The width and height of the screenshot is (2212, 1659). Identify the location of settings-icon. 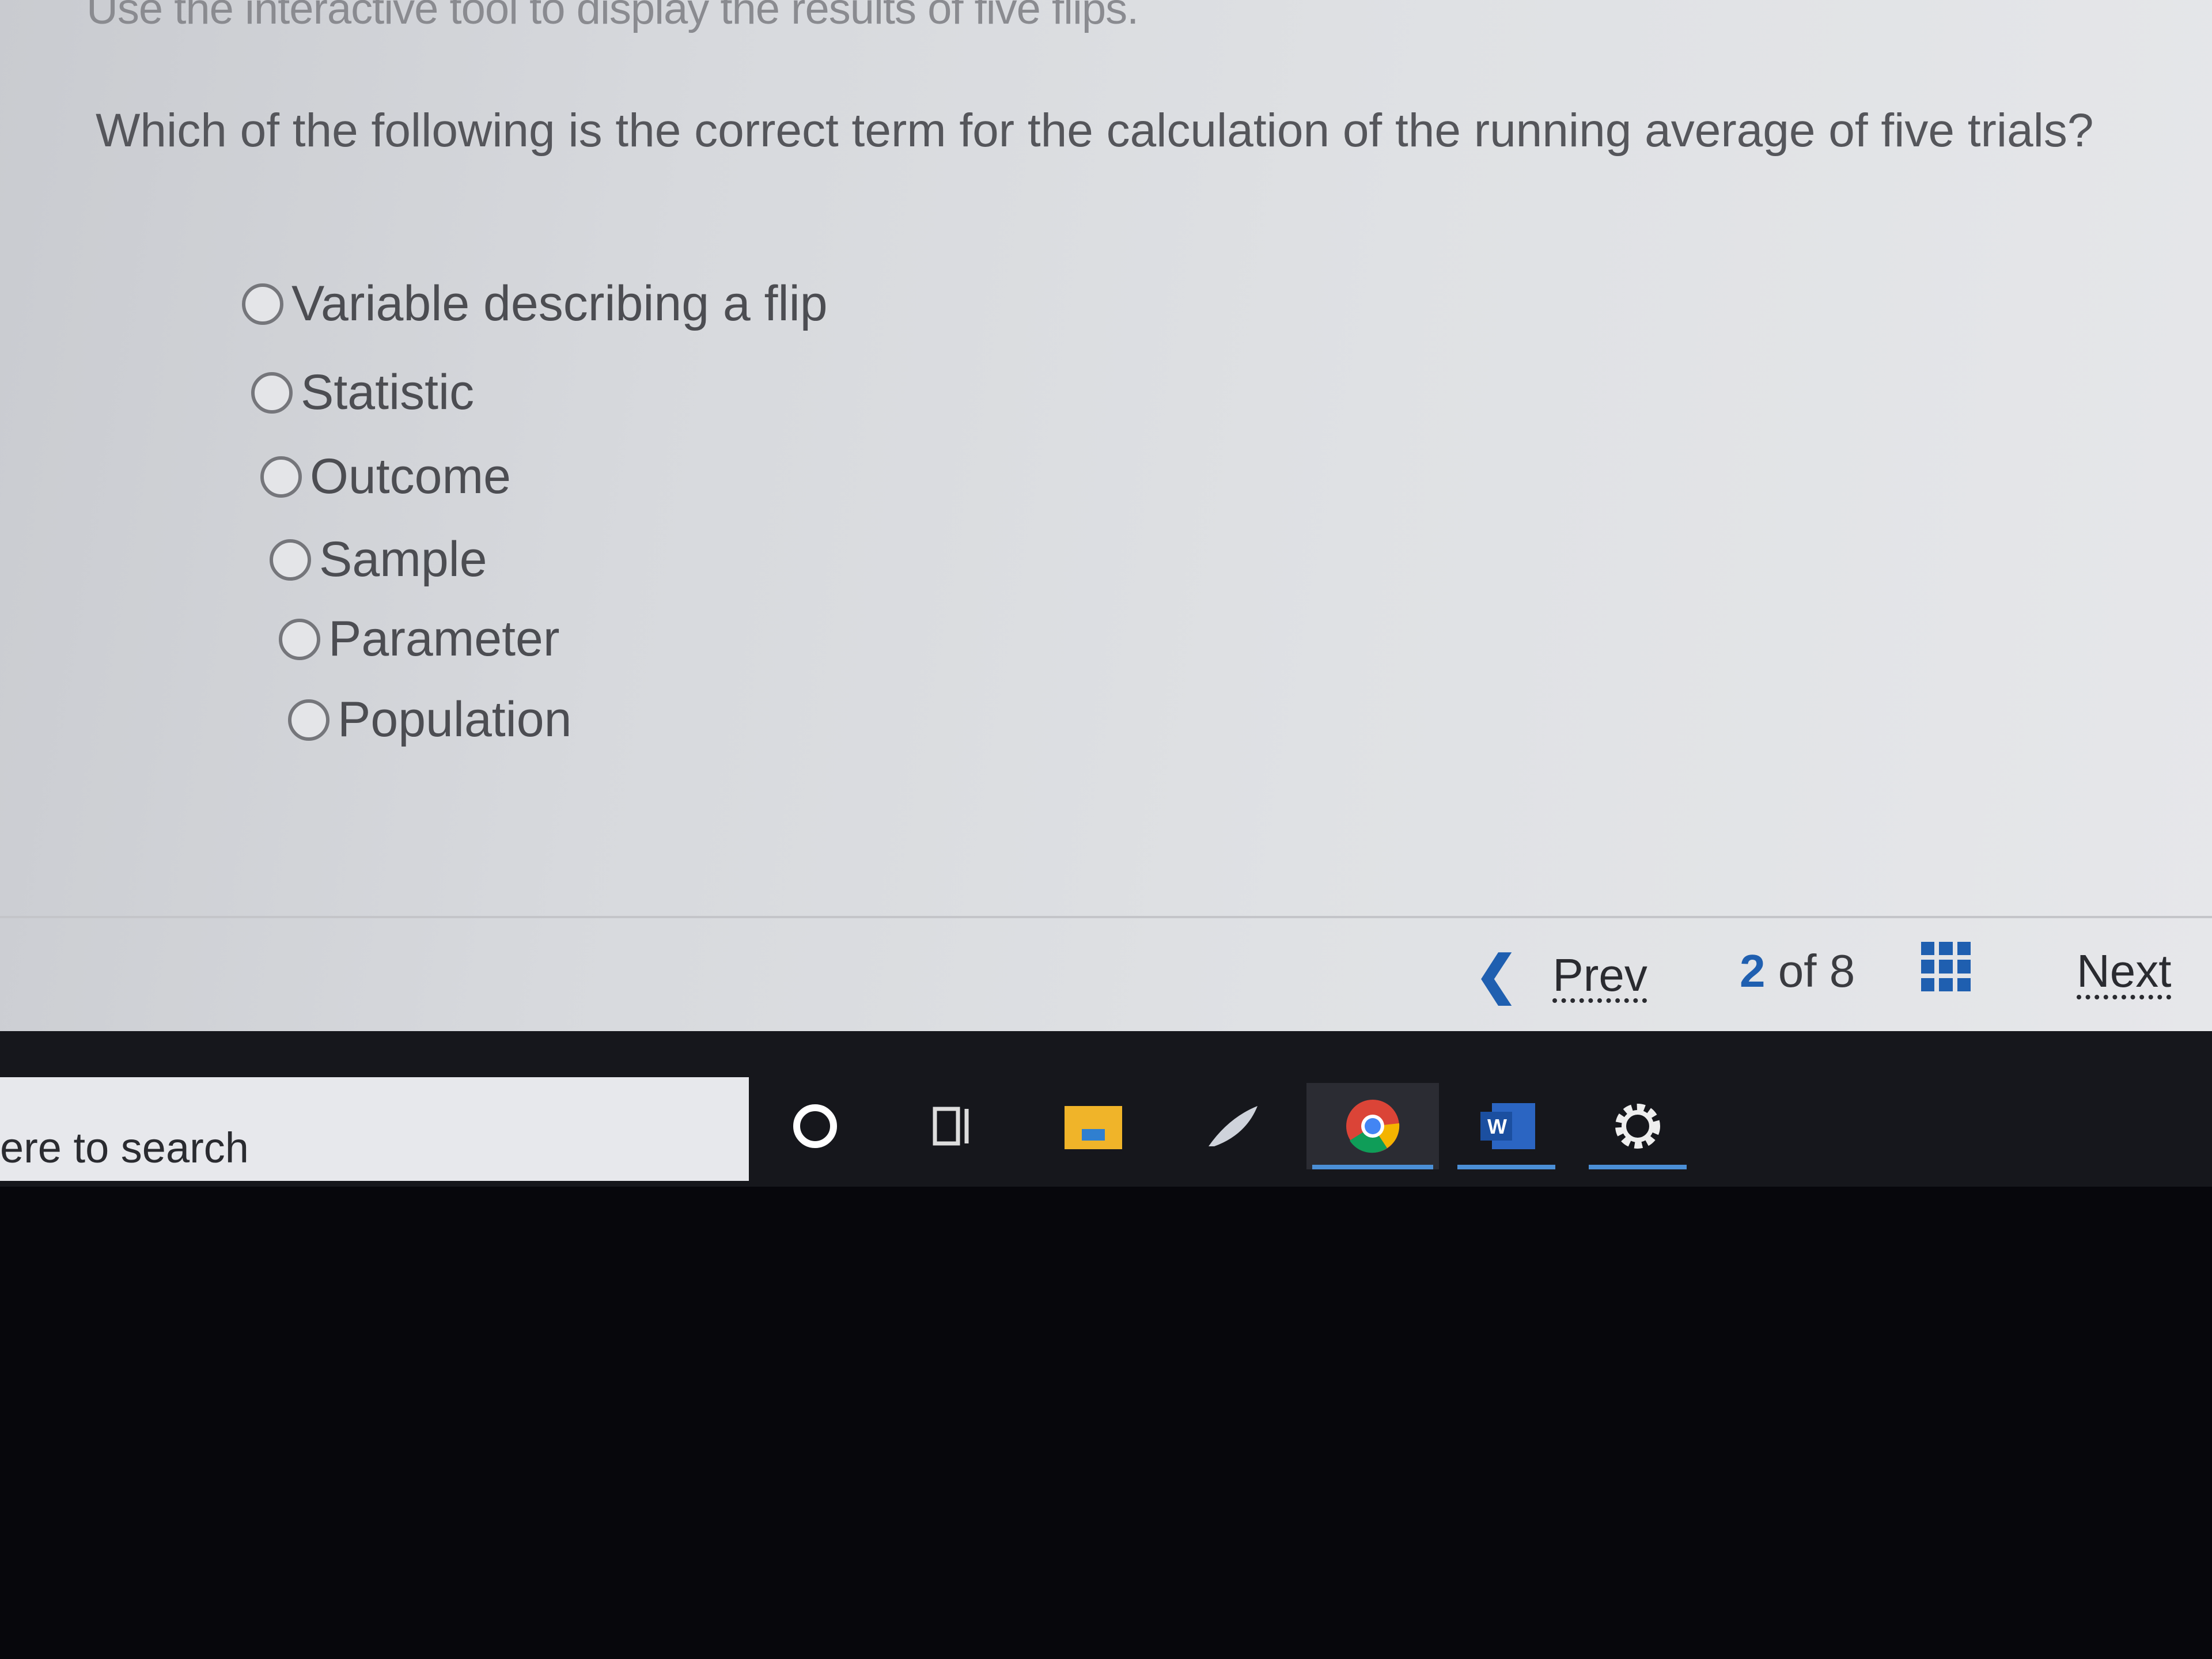
(1637, 1126).